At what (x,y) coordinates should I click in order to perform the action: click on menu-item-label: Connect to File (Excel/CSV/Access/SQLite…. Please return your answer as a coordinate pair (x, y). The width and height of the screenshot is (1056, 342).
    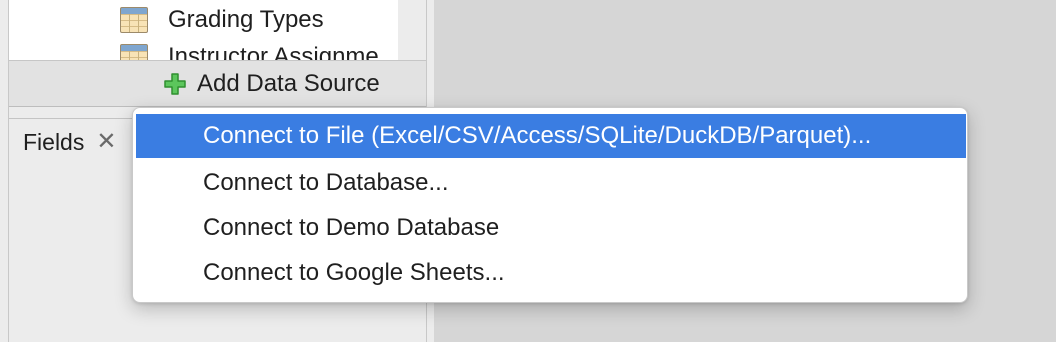
    Looking at the image, I should click on (537, 135).